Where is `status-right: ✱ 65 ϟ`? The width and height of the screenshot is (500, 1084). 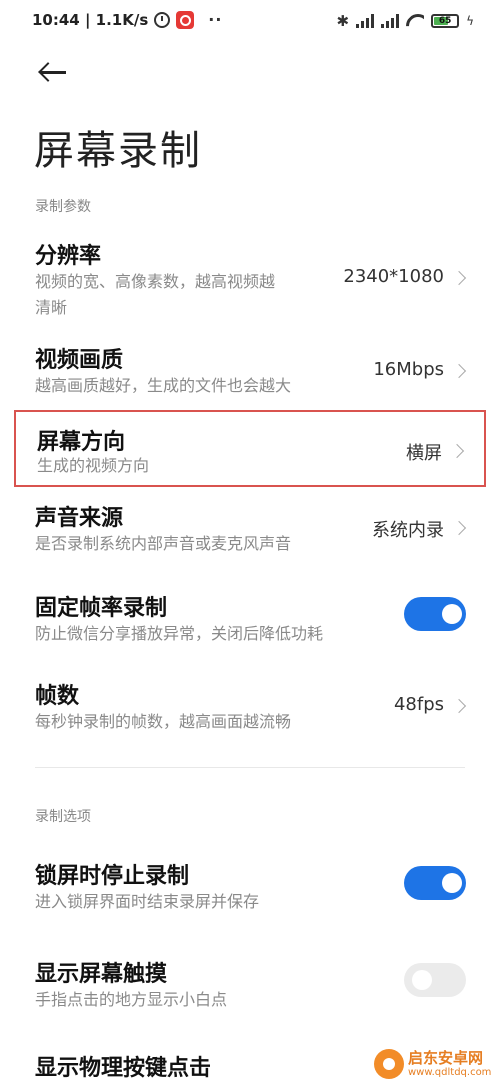
status-right: ✱ 65 ϟ is located at coordinates (406, 21).